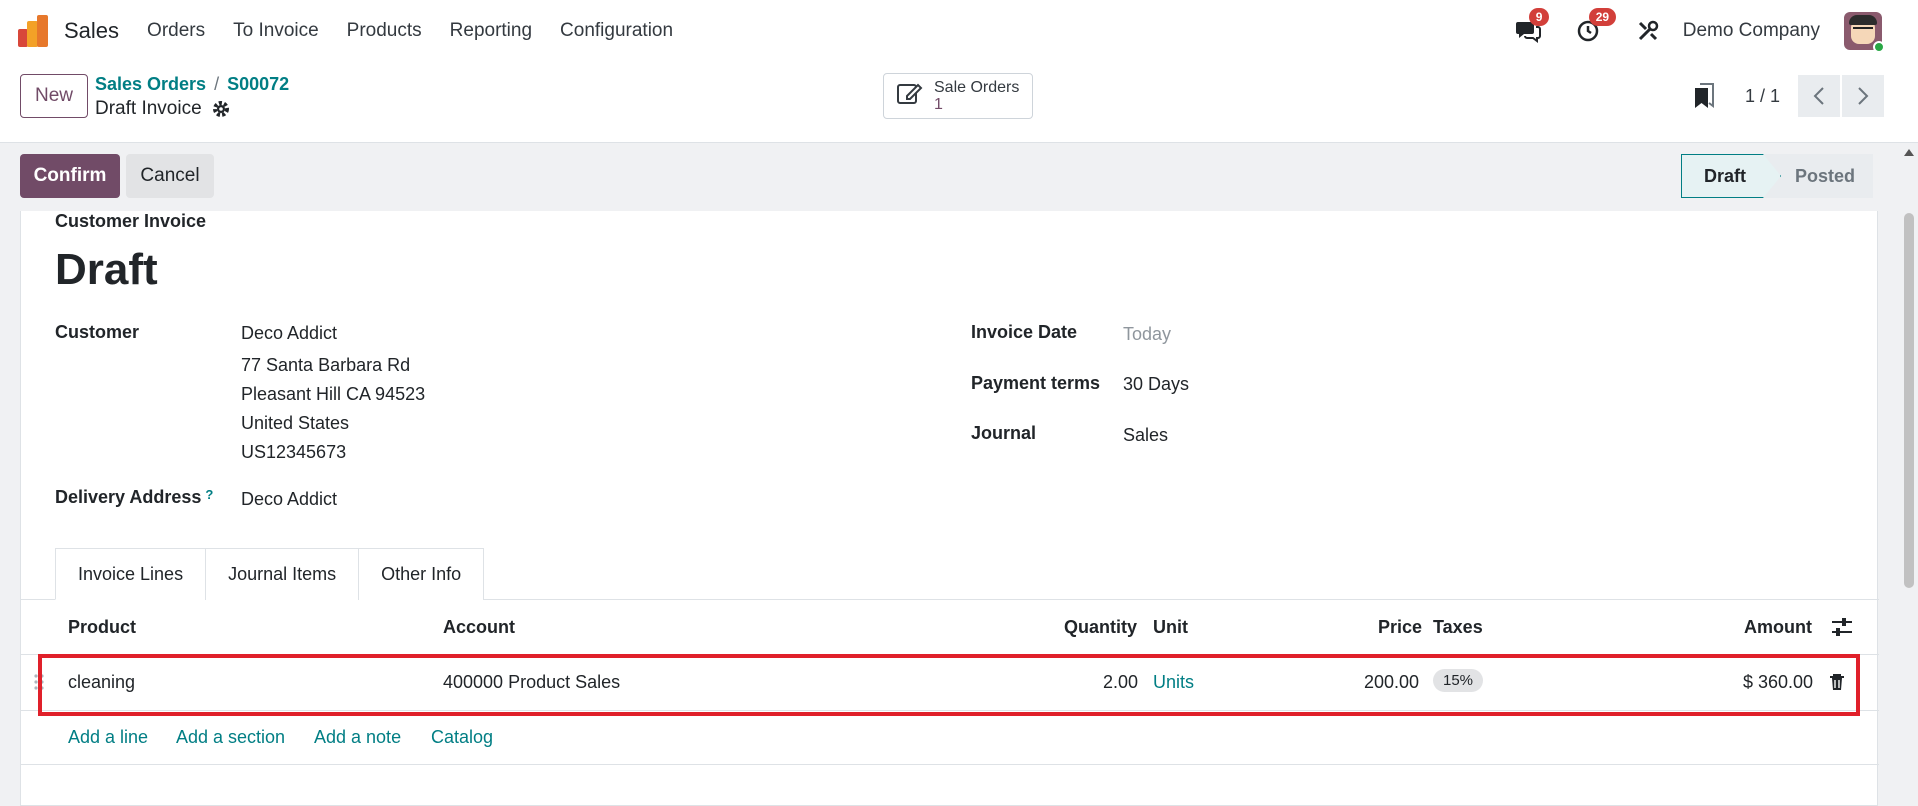 The image size is (1918, 806). Describe the element at coordinates (1731, 176) in the screenshot. I see `stage-draft: Draft` at that location.